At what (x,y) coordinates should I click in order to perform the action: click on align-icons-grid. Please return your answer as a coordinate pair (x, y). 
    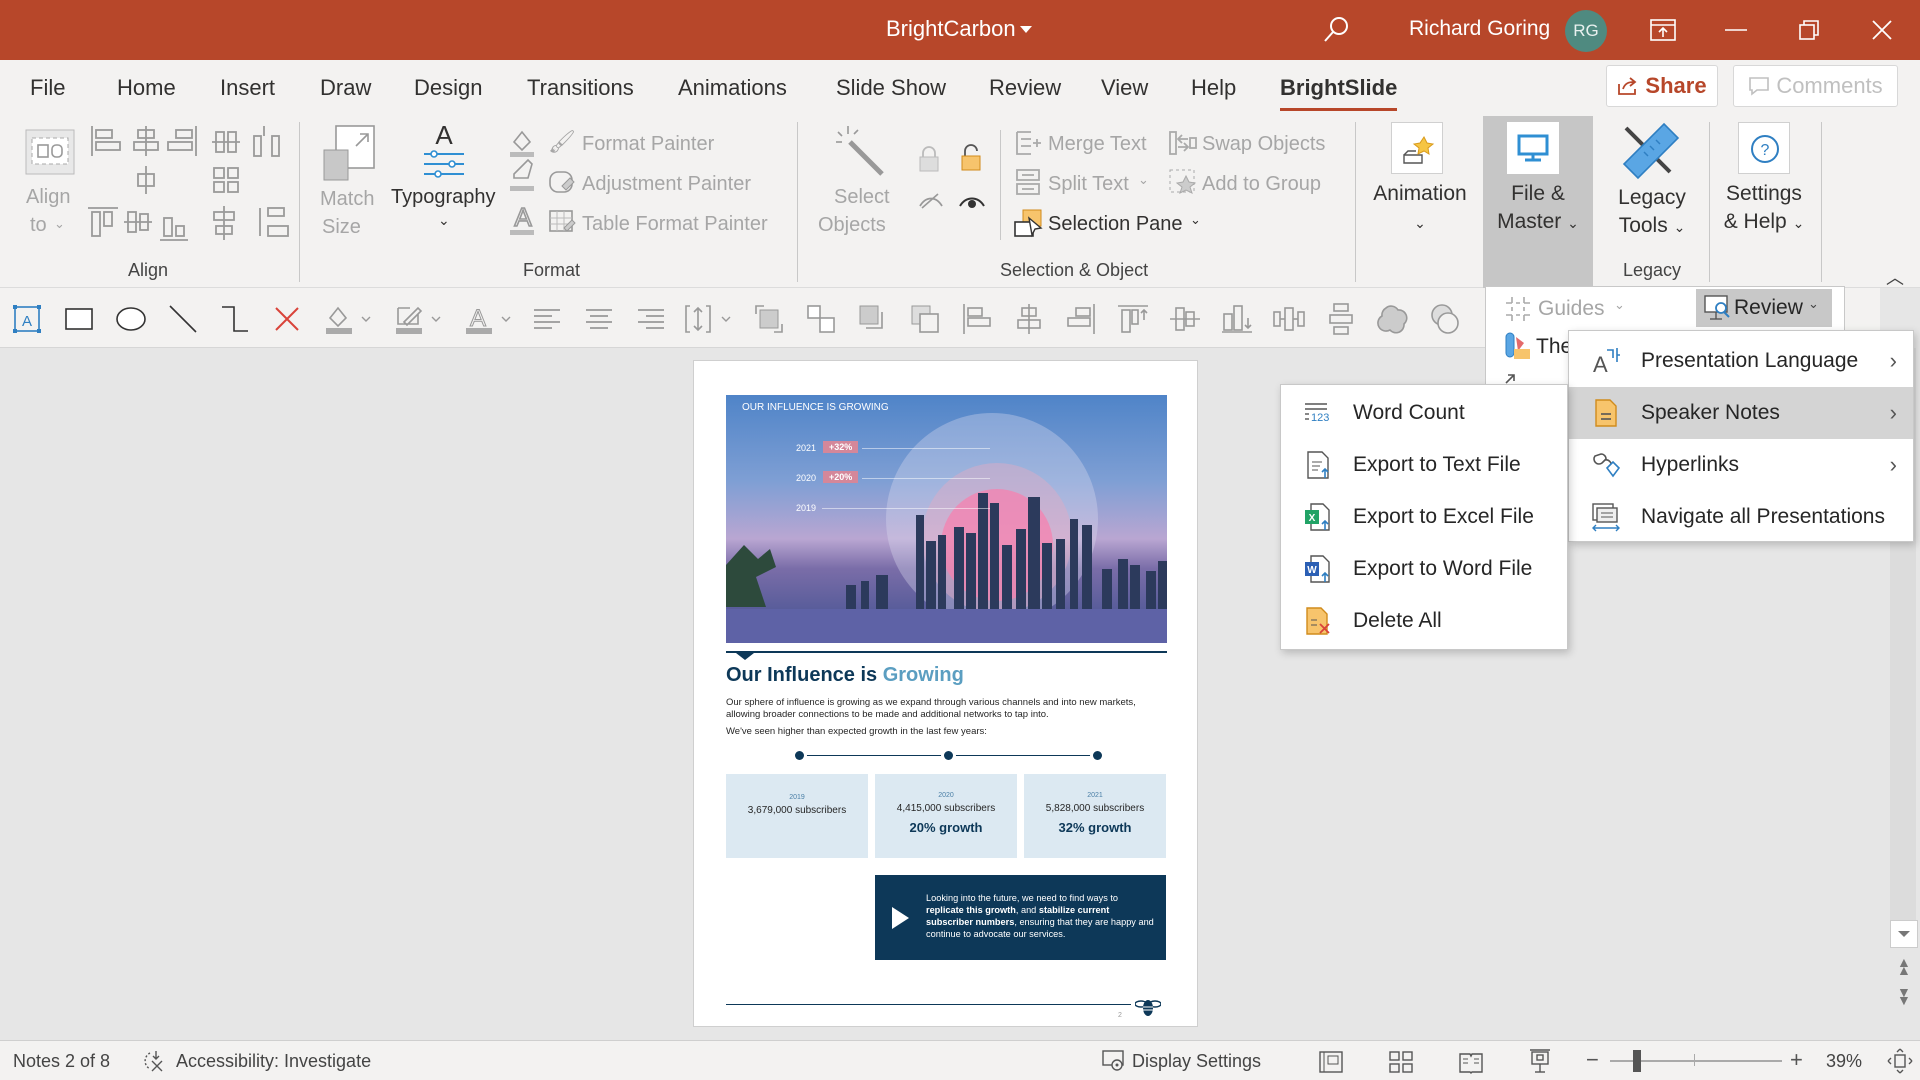
    Looking at the image, I should click on (194, 187).